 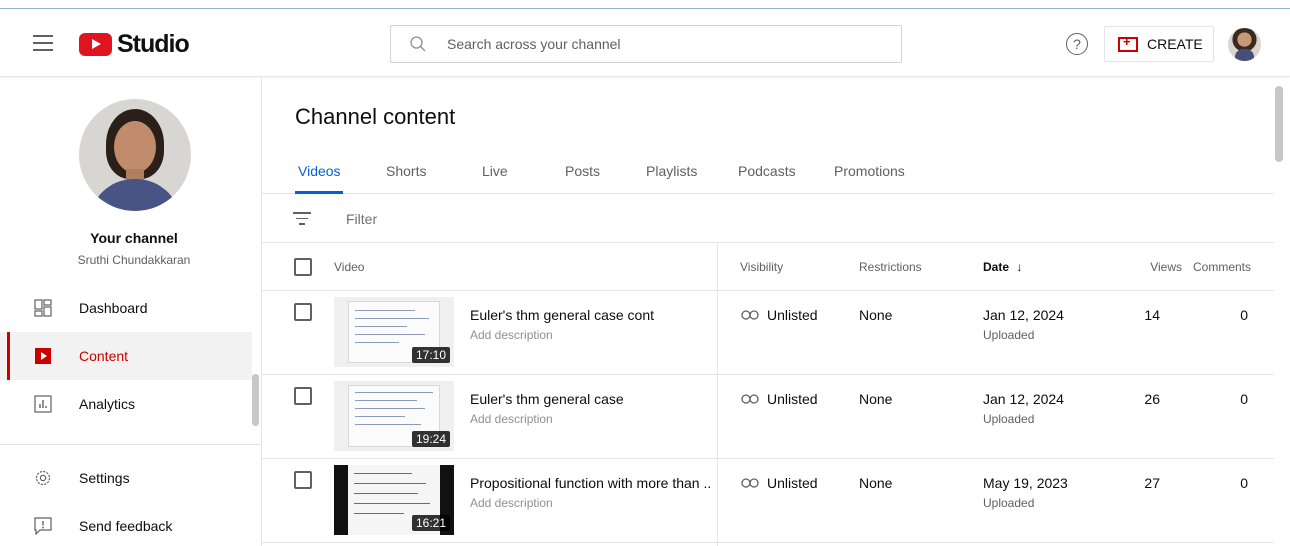 I want to click on menu-icon, so click(x=43, y=43).